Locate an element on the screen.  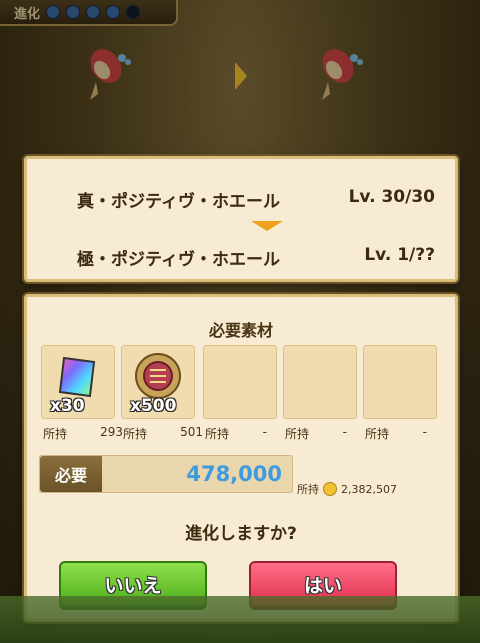
owned-value: 501 is located at coordinates (191, 432).